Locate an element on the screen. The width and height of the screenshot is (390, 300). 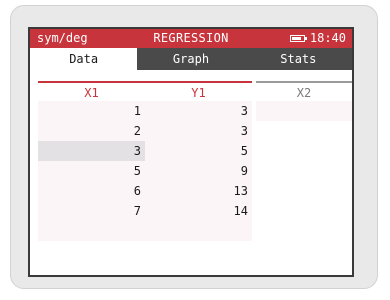
cell-x1: 1 is located at coordinates (91, 111).